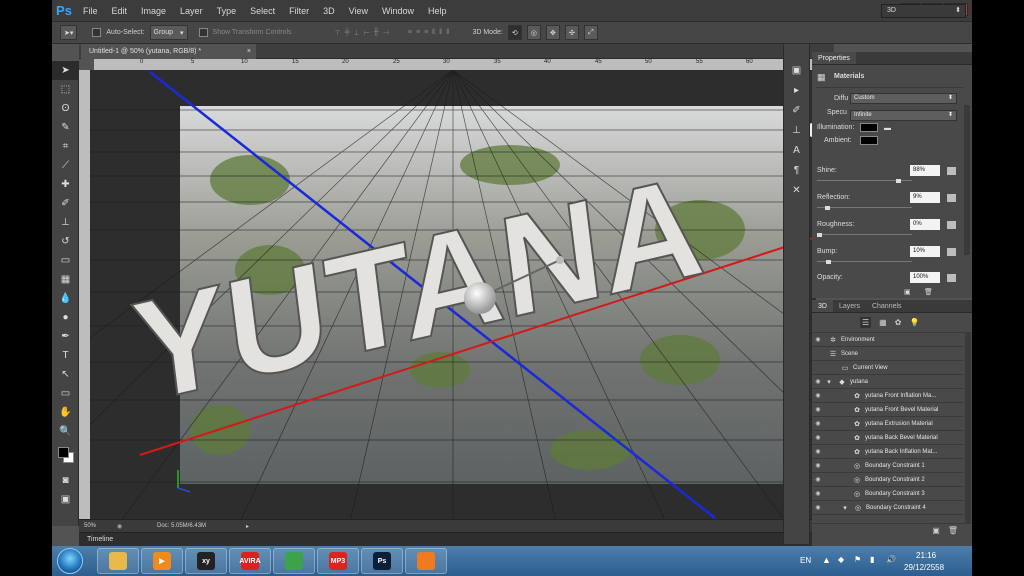 The height and width of the screenshot is (576, 1024). What do you see at coordinates (872, 559) in the screenshot?
I see `network-icon: ▮` at bounding box center [872, 559].